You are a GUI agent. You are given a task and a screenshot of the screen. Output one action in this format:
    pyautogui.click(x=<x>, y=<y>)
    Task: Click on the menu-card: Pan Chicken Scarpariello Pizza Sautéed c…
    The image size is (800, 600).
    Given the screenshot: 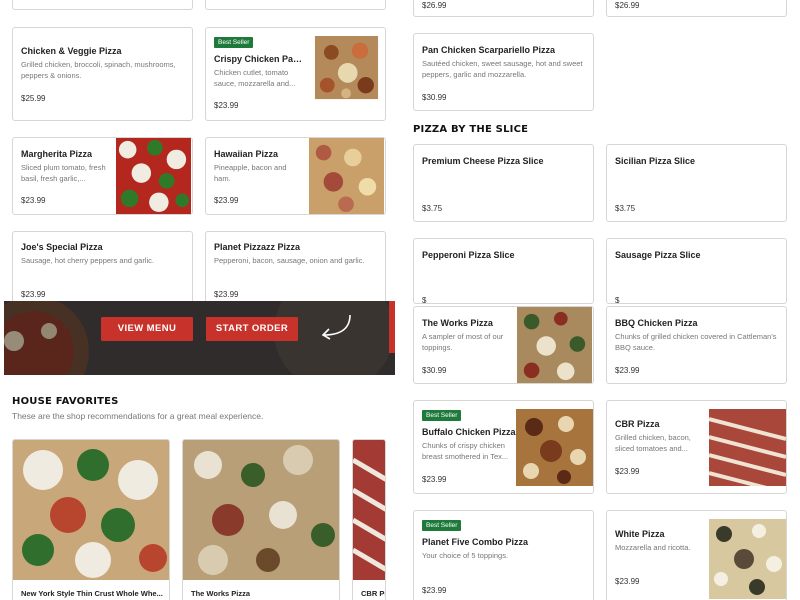 What is the action you would take?
    pyautogui.click(x=503, y=72)
    